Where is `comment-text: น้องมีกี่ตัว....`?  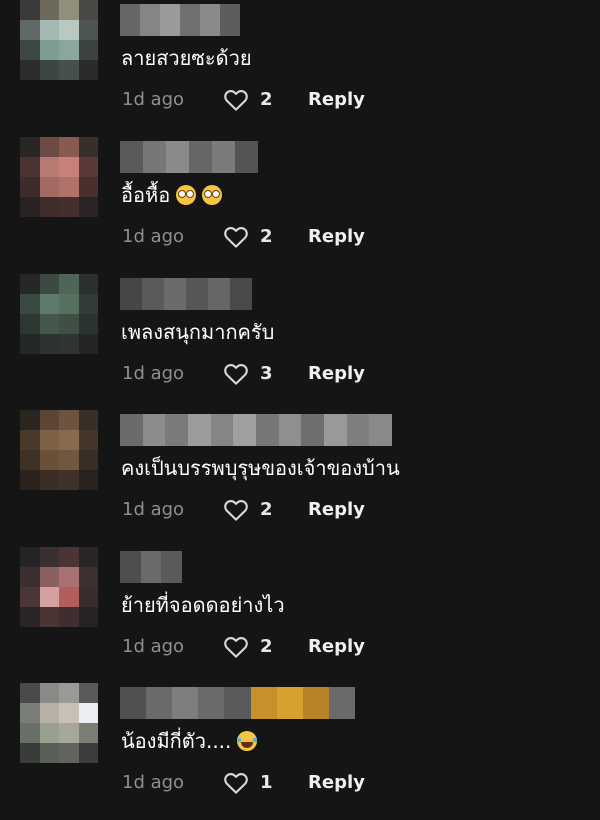 comment-text: น้องมีกี่ตัว.... is located at coordinates (189, 741).